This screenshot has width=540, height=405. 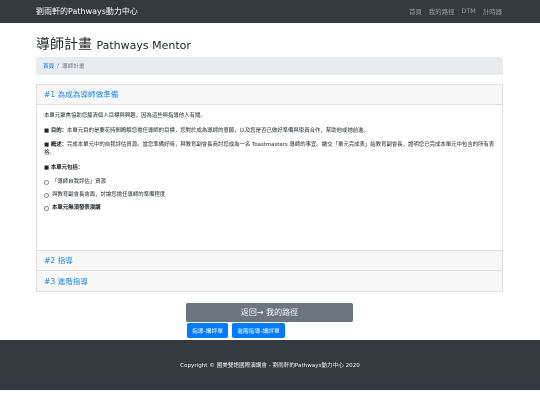 What do you see at coordinates (73, 67) in the screenshot?
I see `breadcrumb-current: 導師計畫` at bounding box center [73, 67].